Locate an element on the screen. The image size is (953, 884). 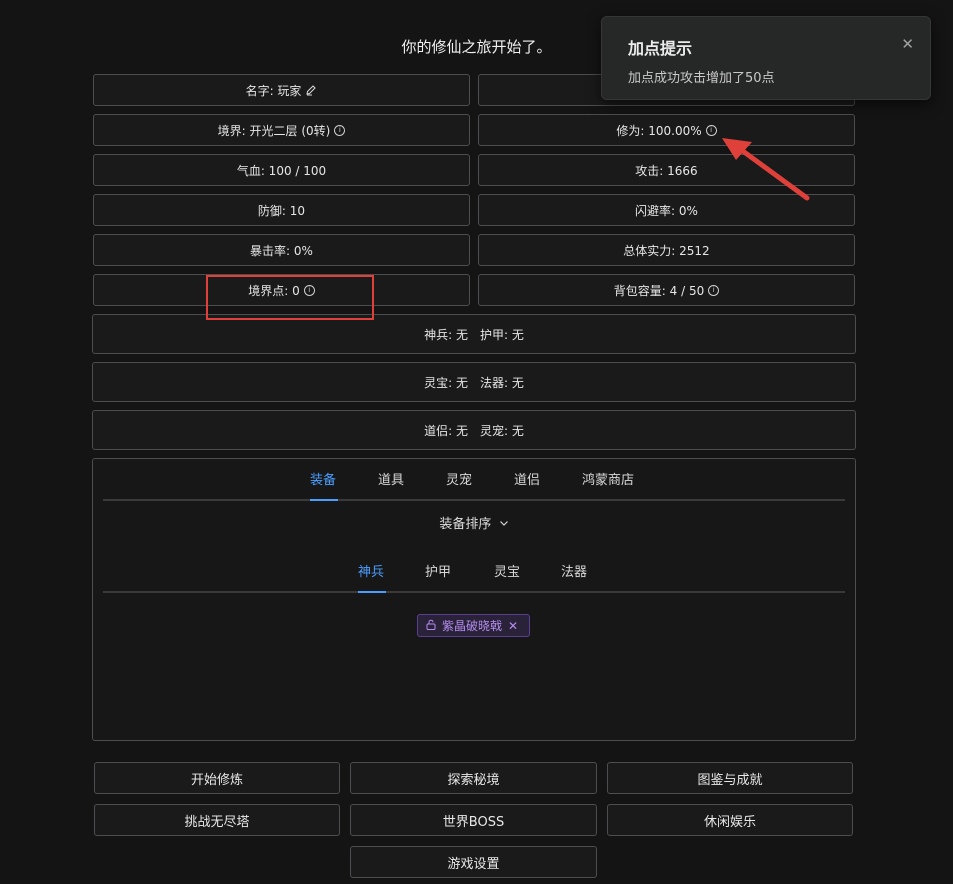
name-label: 名字: 玩家 is located at coordinates (273, 90).